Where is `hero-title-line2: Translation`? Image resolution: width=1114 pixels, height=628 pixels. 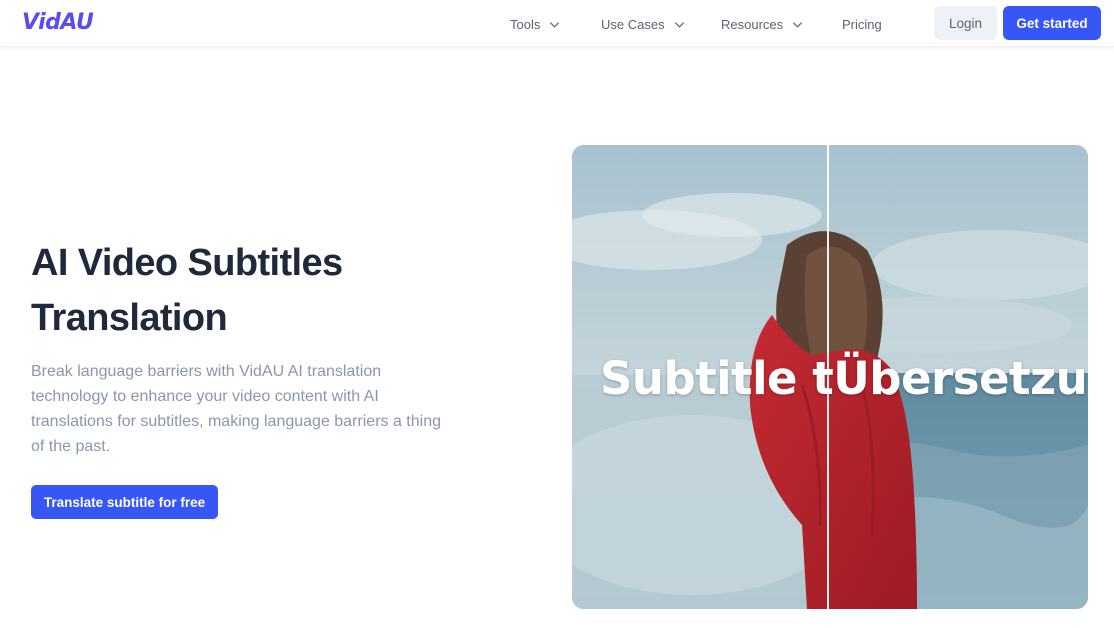 hero-title-line2: Translation is located at coordinates (129, 318).